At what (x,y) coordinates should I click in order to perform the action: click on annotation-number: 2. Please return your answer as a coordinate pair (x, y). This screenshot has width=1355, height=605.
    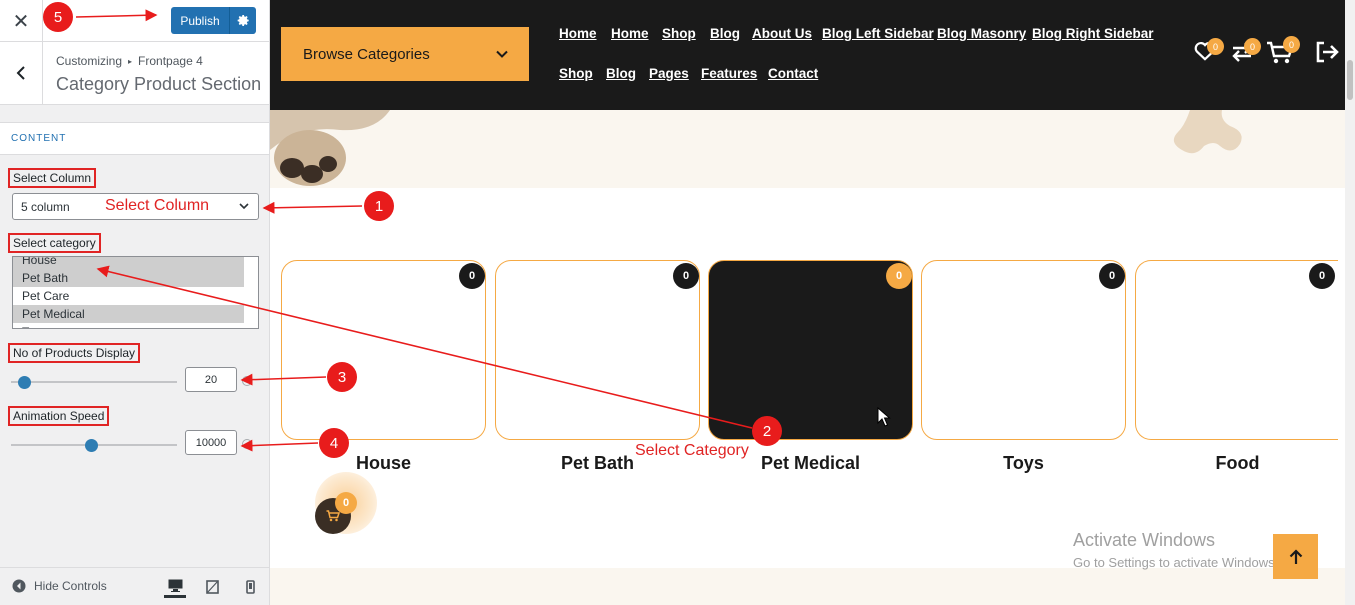
    Looking at the image, I should click on (767, 431).